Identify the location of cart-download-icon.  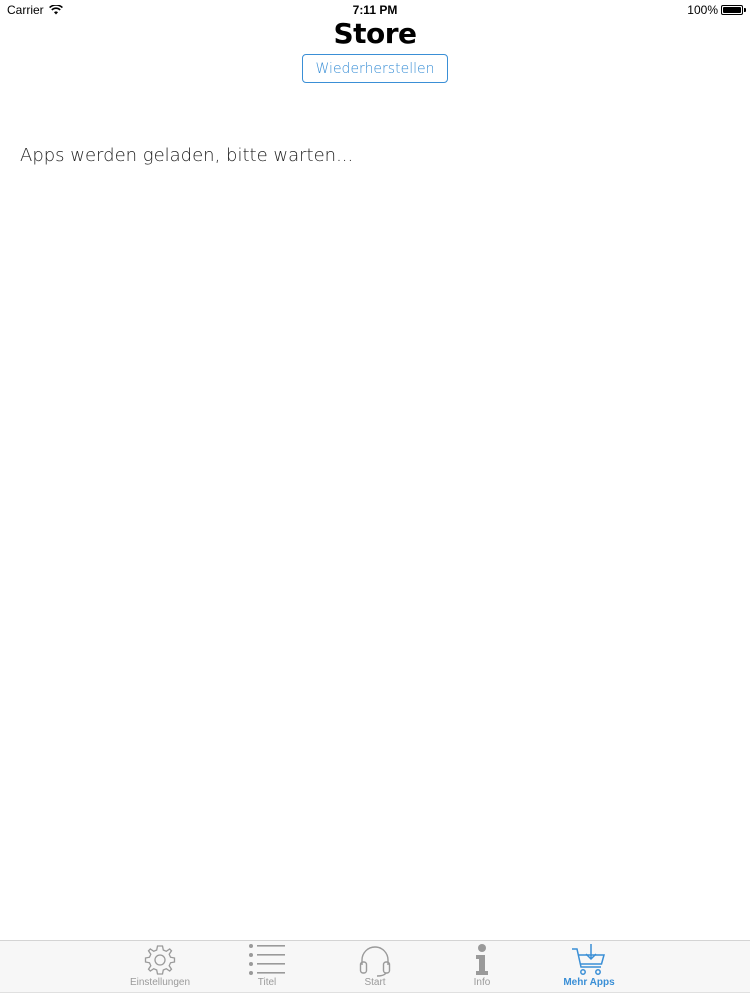
(588, 959).